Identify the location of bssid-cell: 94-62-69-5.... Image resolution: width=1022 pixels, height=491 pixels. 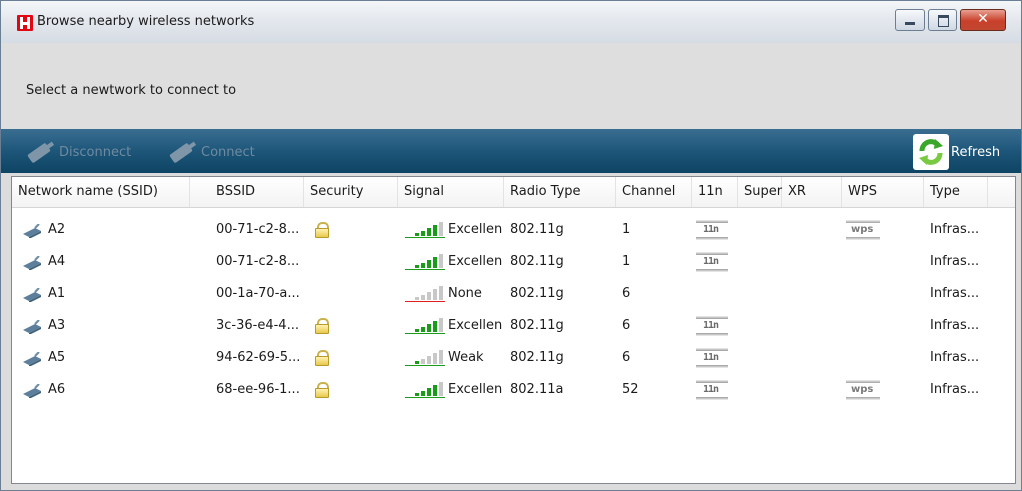
(258, 357).